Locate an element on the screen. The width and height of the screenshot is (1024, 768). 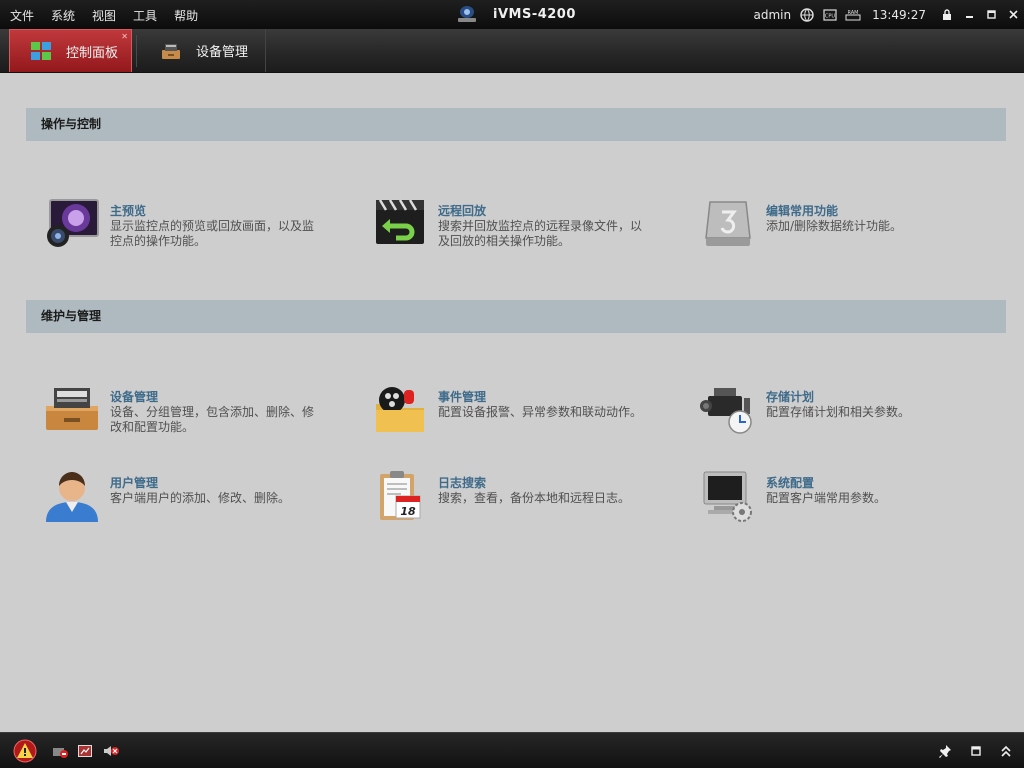
item-desc: 客户端用户的添加、修改、删除。 is located at coordinates (200, 498).